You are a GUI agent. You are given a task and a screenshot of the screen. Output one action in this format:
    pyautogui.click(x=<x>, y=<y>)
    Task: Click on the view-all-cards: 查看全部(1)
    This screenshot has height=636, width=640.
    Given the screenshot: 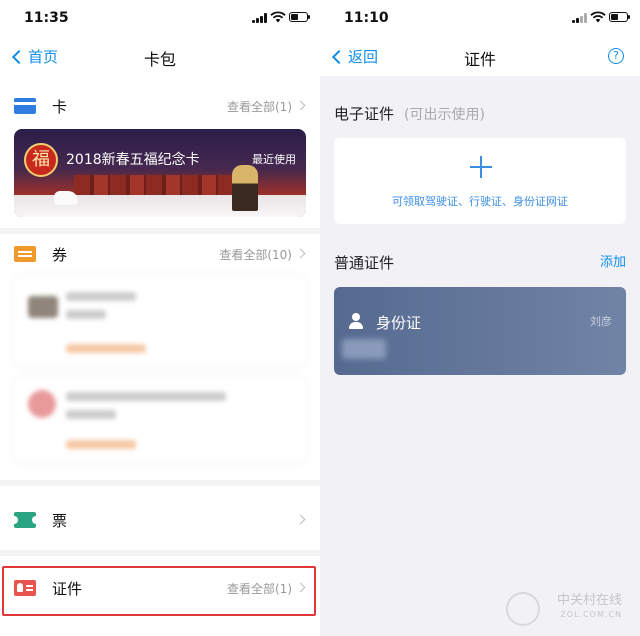 What is the action you would take?
    pyautogui.click(x=259, y=106)
    